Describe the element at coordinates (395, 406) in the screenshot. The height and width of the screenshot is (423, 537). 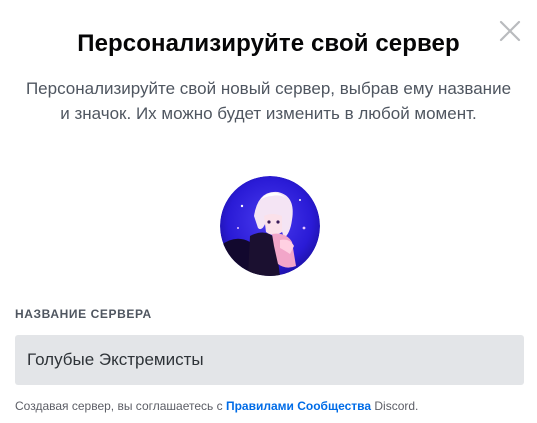
I see `terms-suffix: Discord.` at that location.